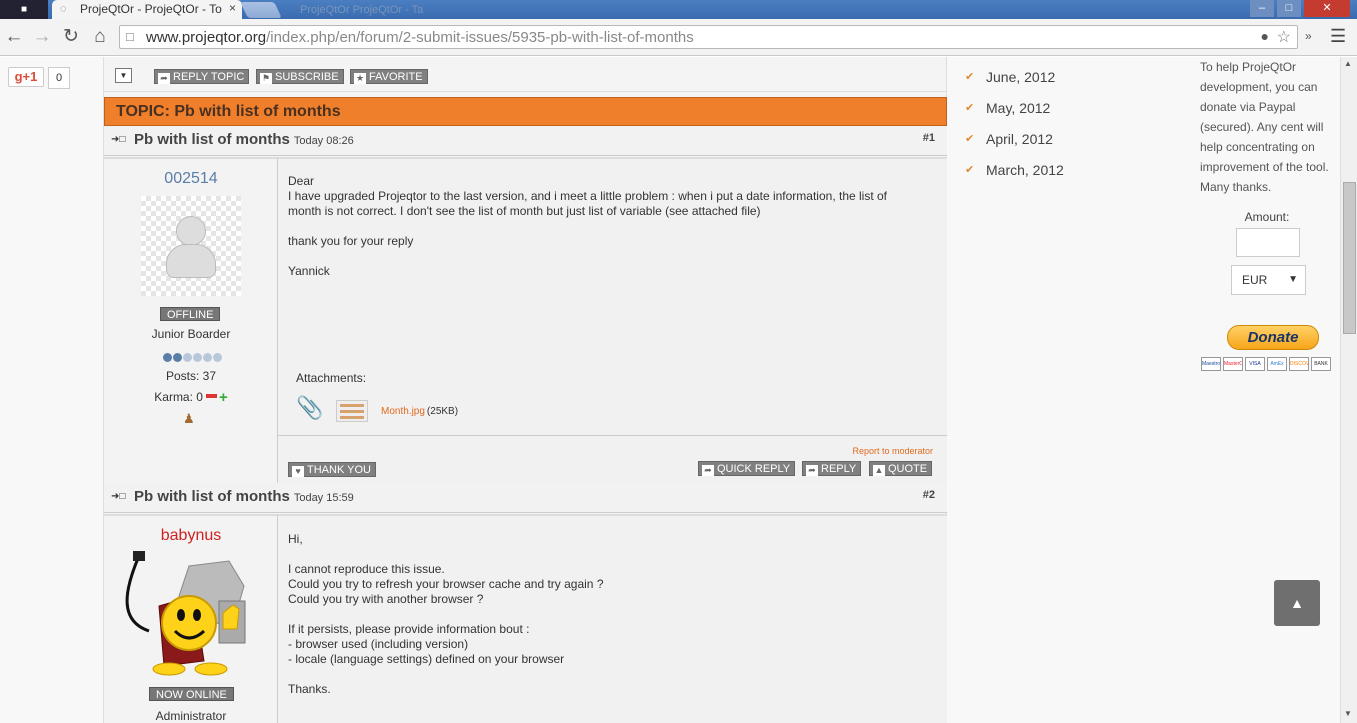 This screenshot has height=723, width=1357. What do you see at coordinates (839, 469) in the screenshot?
I see `reply-label: REPLY` at bounding box center [839, 469].